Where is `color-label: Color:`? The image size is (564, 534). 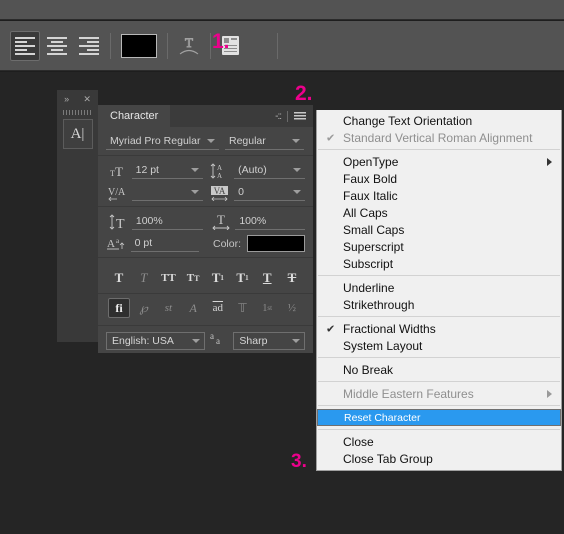 color-label: Color: is located at coordinates (226, 243).